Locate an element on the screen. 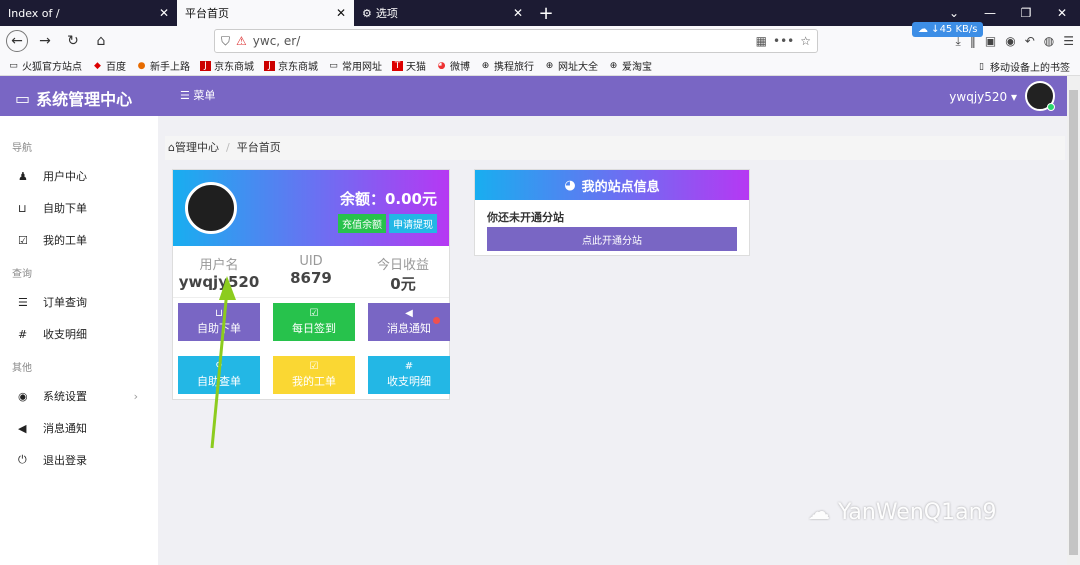 This screenshot has width=1080, height=565. menu-toggle: ☰ 菜单 is located at coordinates (197, 95).